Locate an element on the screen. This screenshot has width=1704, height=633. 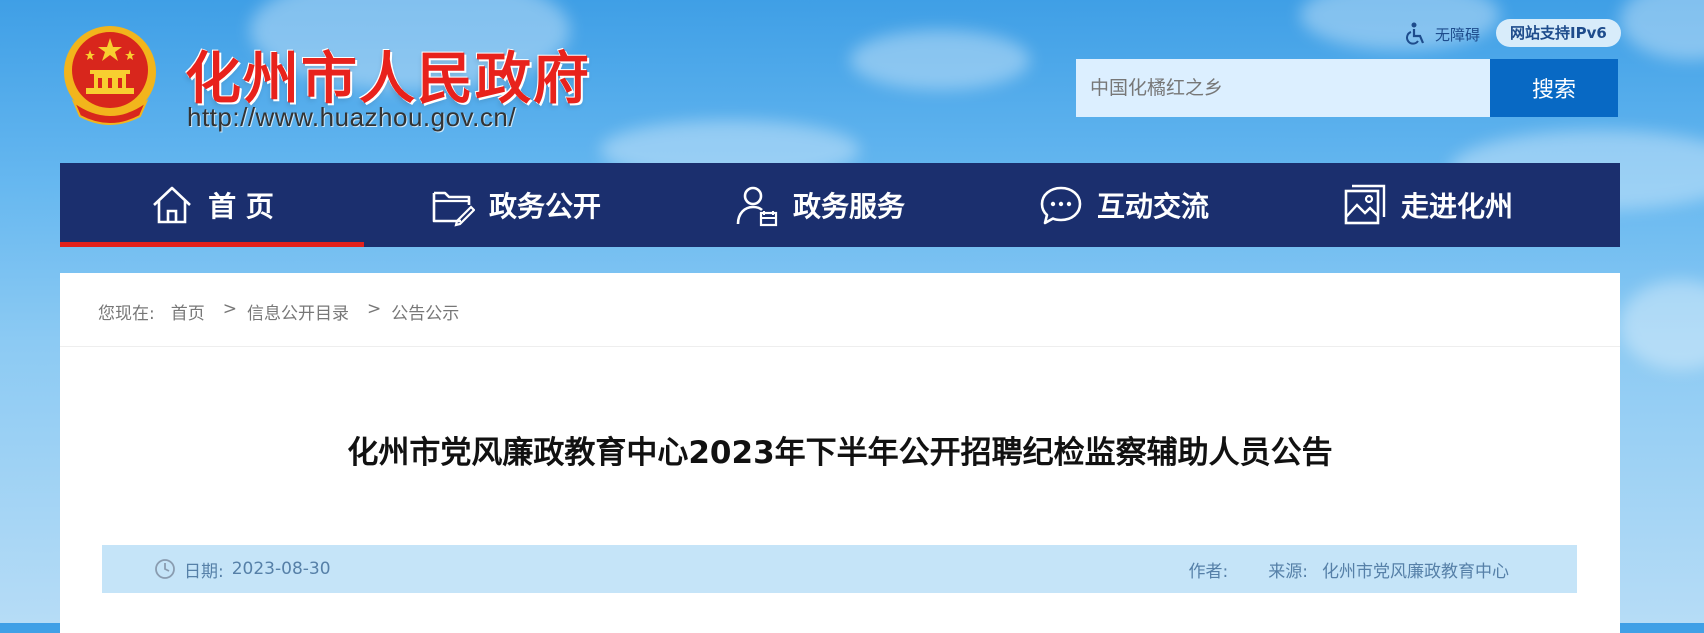
nav-item-home: 首 页 is located at coordinates (212, 205).